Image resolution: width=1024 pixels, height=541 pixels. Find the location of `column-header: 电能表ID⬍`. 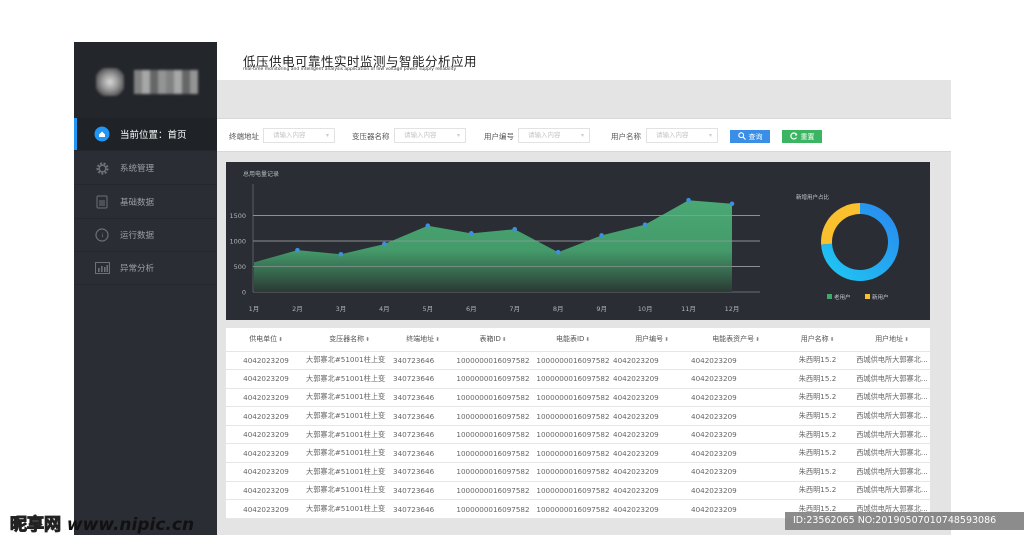

column-header: 电能表ID⬍ is located at coordinates (573, 340).